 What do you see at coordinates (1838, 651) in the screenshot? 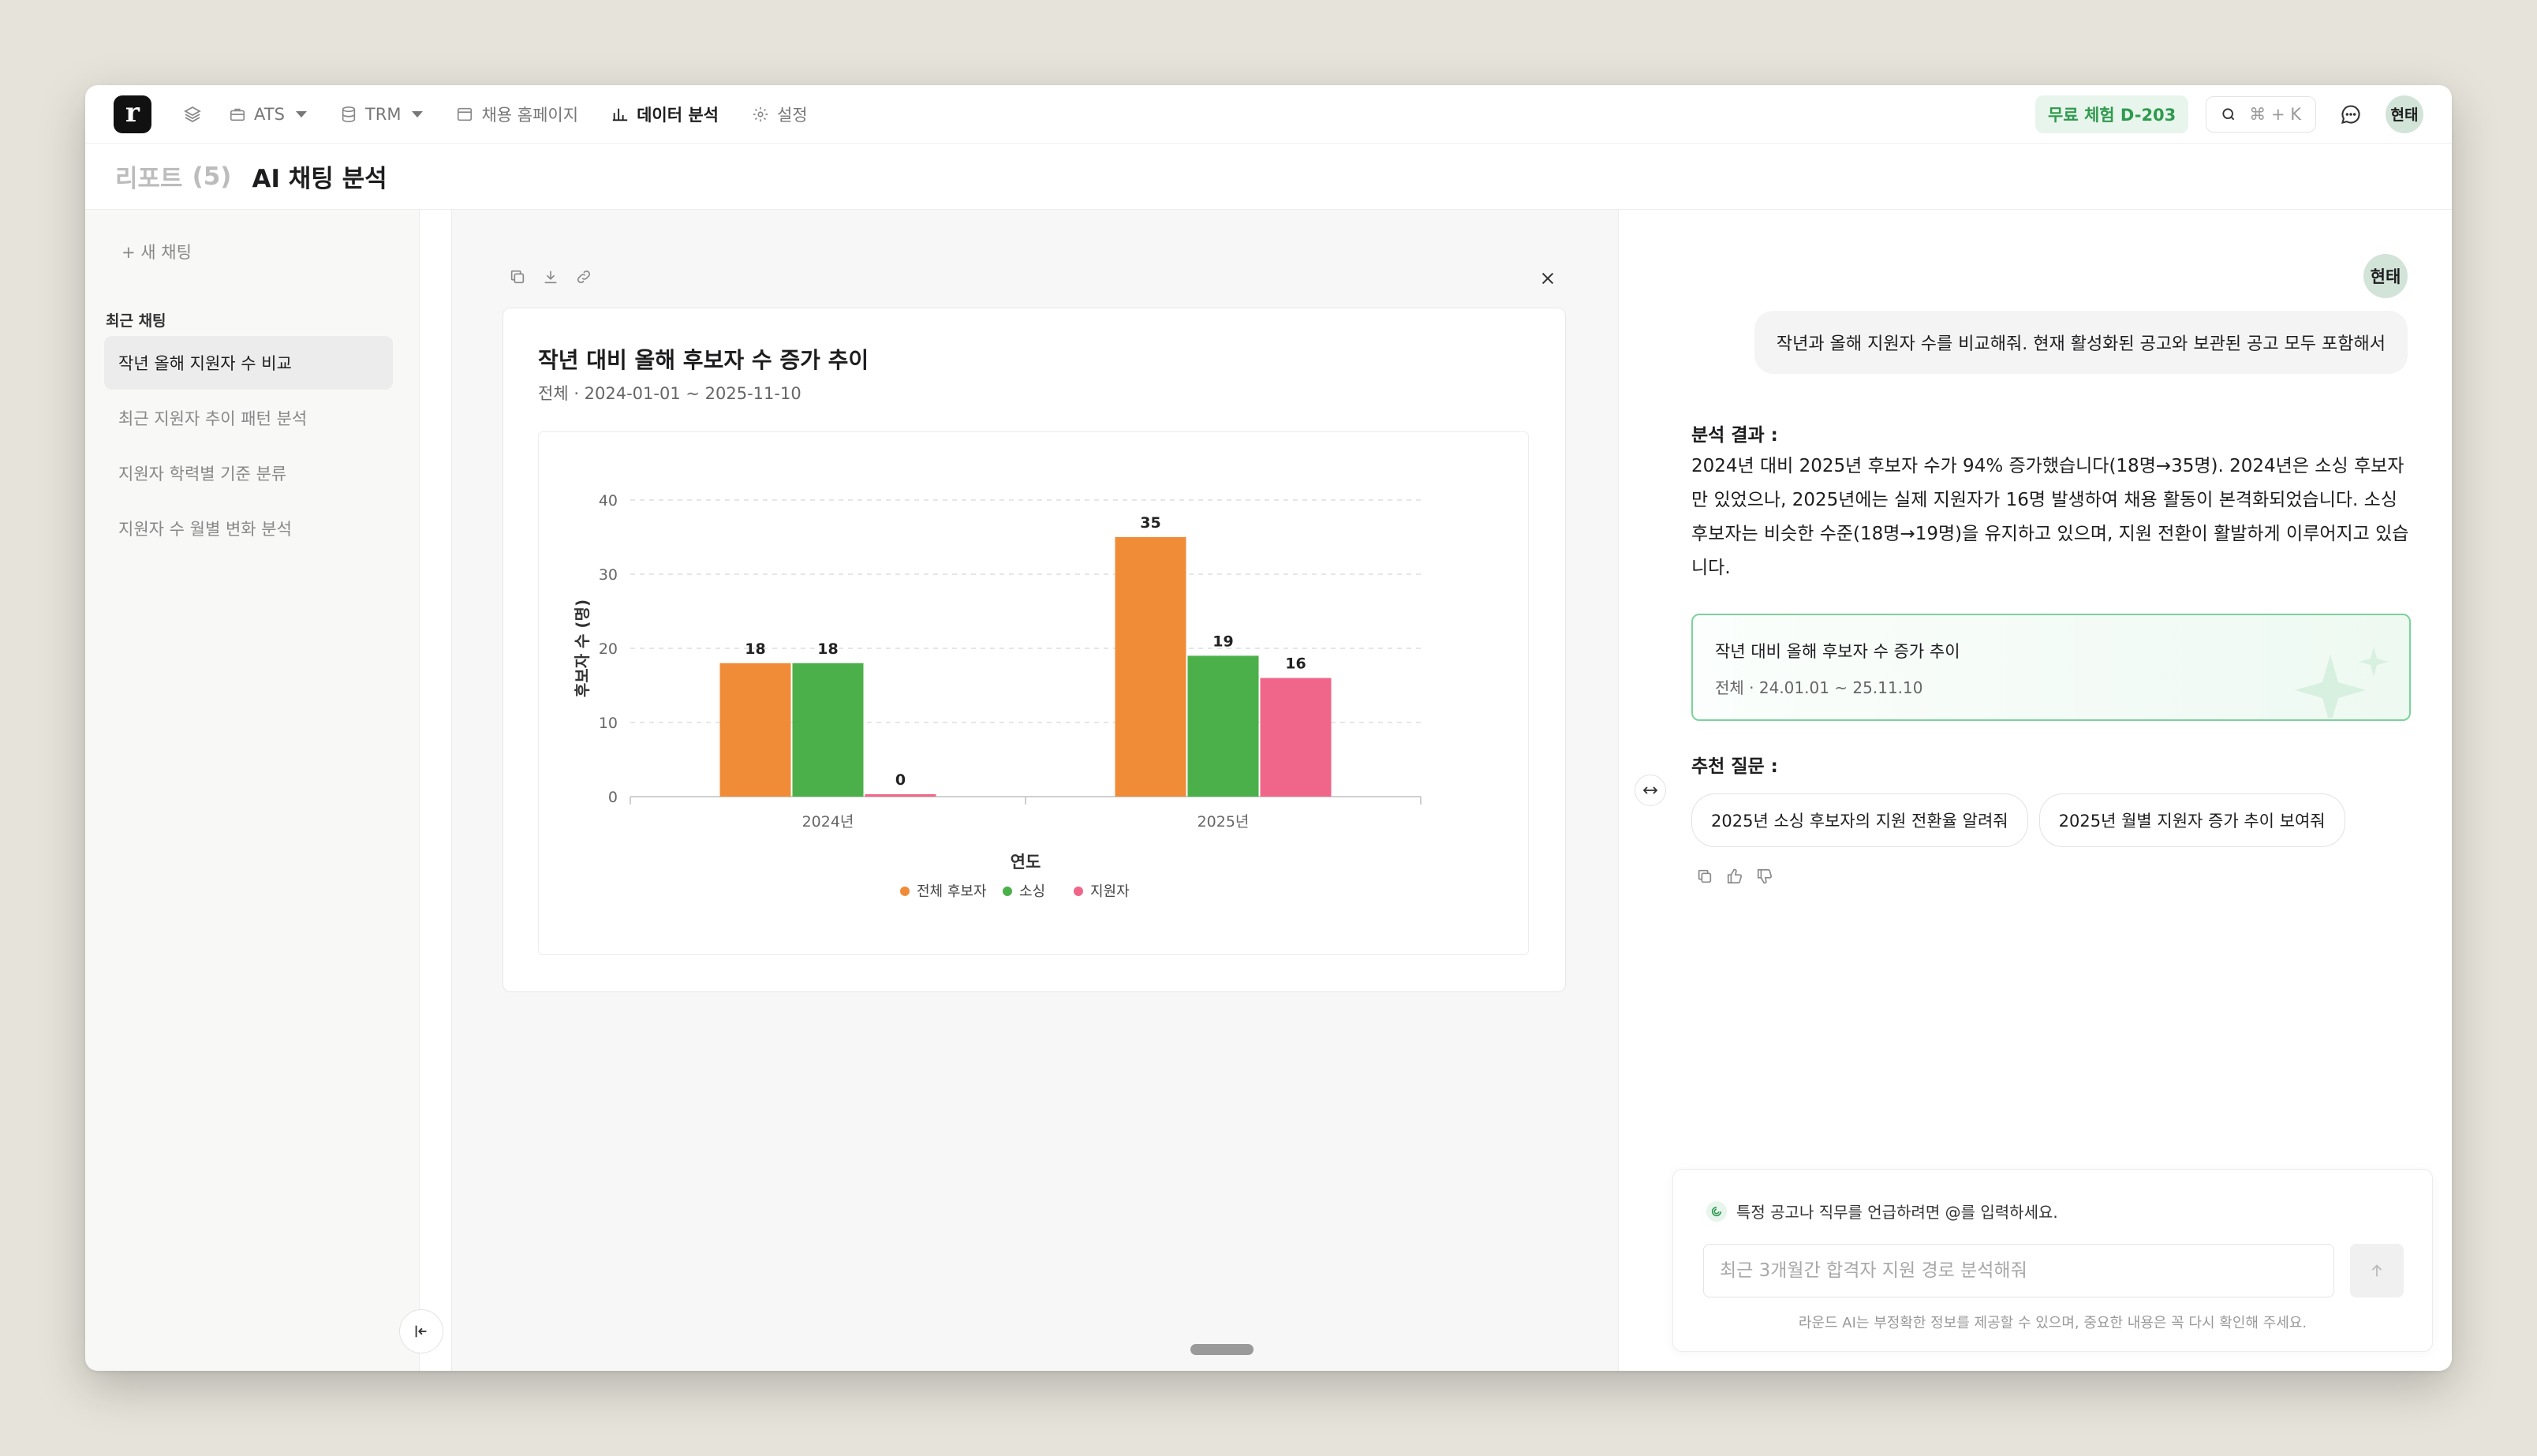
I see `report-card-title: 작년 대비 올해 후보자 수 증가 추이` at bounding box center [1838, 651].